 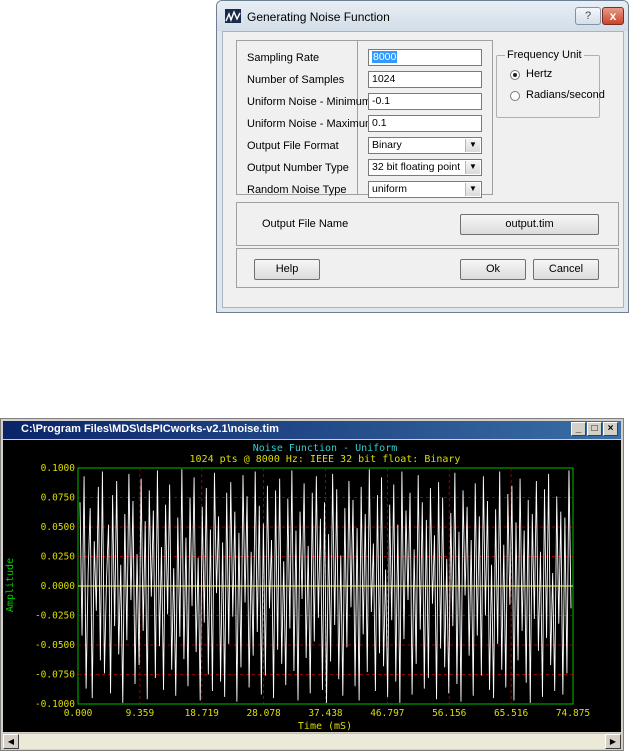 I want to click on help-button: Help, so click(x=287, y=269).